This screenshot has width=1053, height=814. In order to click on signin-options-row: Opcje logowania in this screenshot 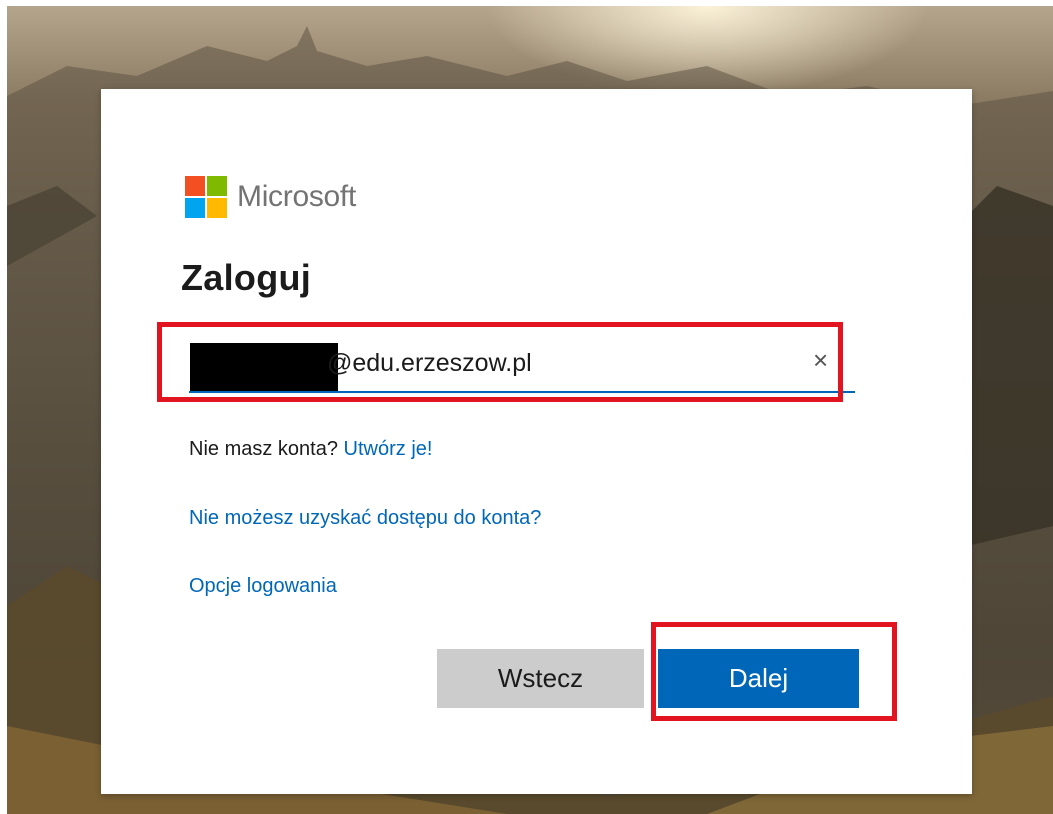, I will do `click(263, 586)`.